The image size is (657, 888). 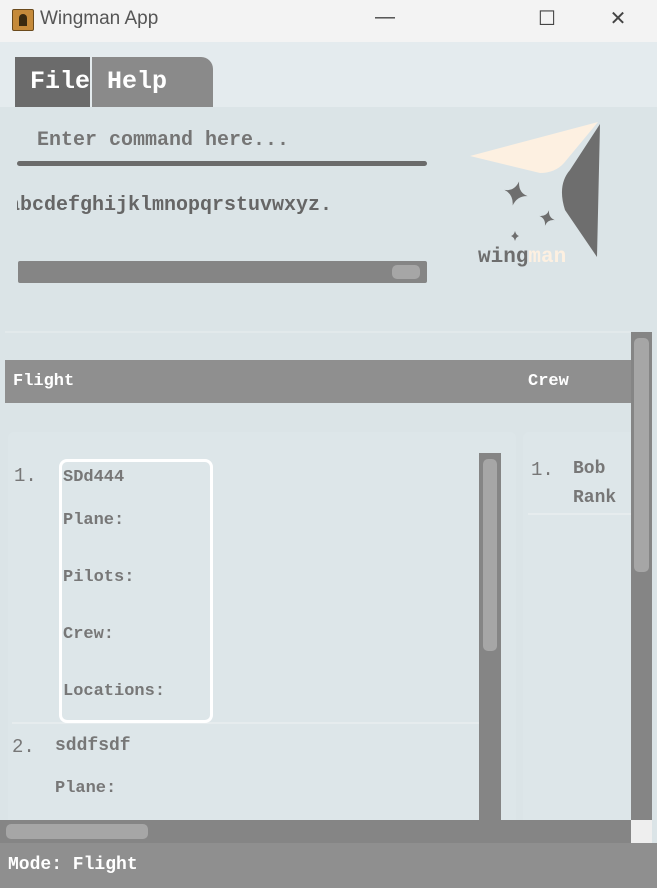 I want to click on flight-code: sddfsdf, so click(x=93, y=746).